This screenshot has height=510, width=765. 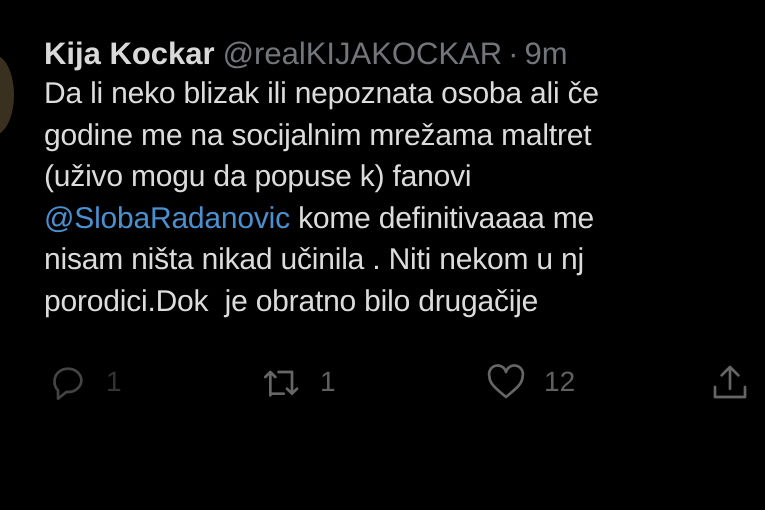 What do you see at coordinates (318, 136) in the screenshot?
I see `tweet-text-line: godine me na socijalnim mrežama maltret` at bounding box center [318, 136].